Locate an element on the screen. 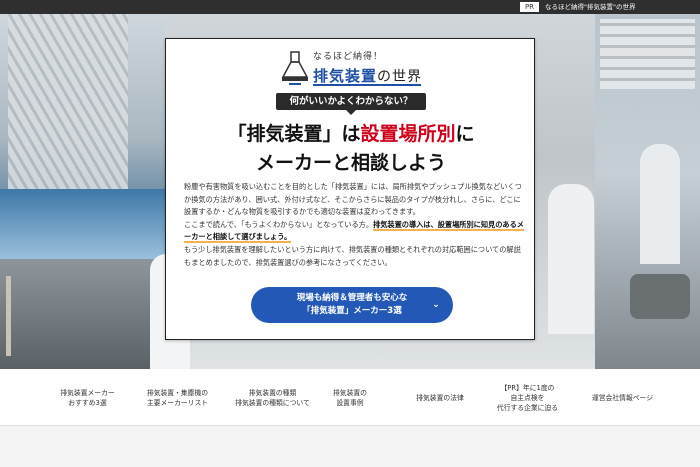  headline-line-2: メーカーと相談しよう is located at coordinates (350, 163).